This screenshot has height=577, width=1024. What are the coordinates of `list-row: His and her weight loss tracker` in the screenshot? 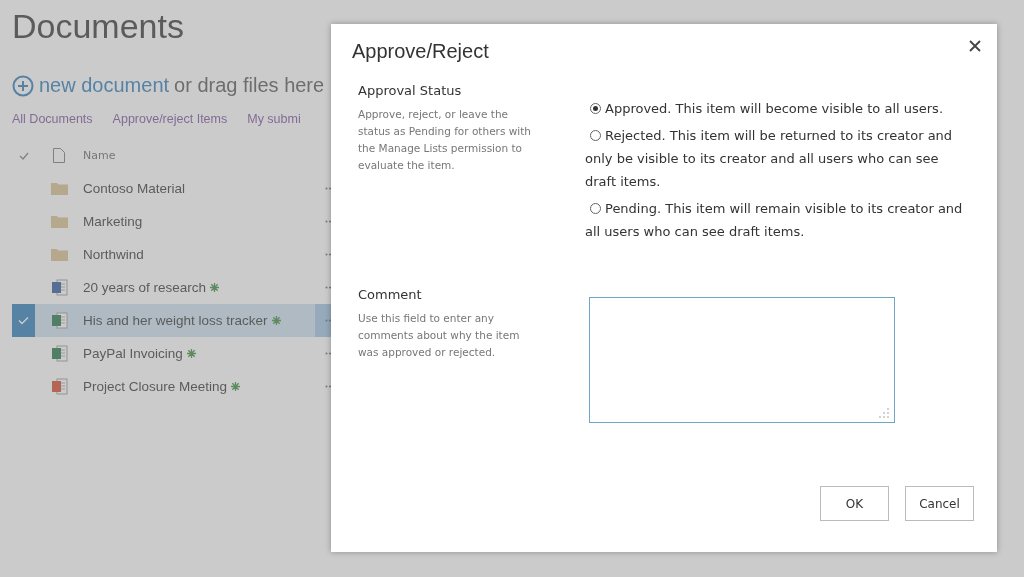 It's located at (171, 320).